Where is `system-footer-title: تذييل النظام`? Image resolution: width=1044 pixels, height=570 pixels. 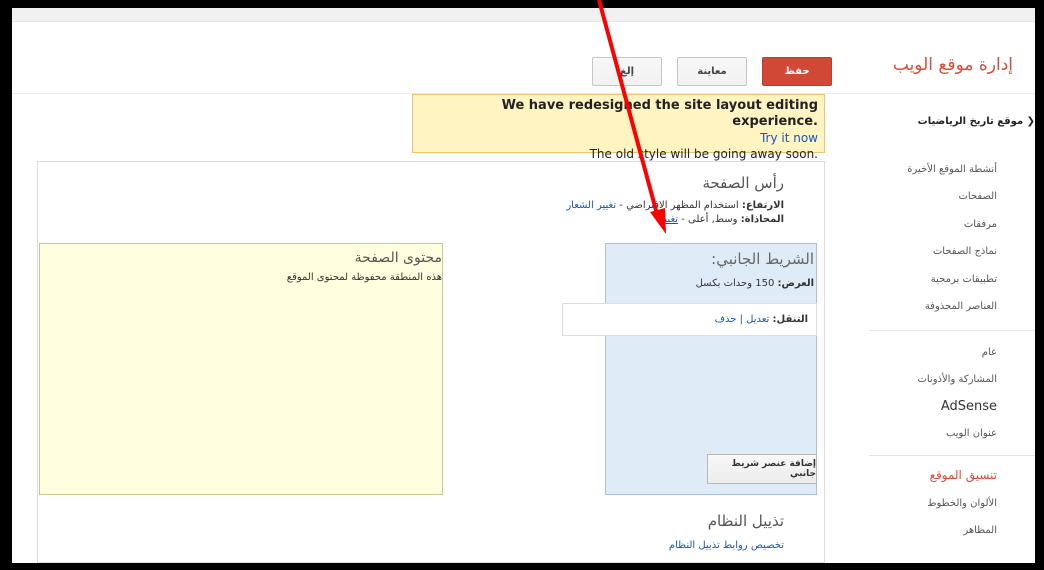
system-footer-title: تذييل النظام is located at coordinates (745, 521).